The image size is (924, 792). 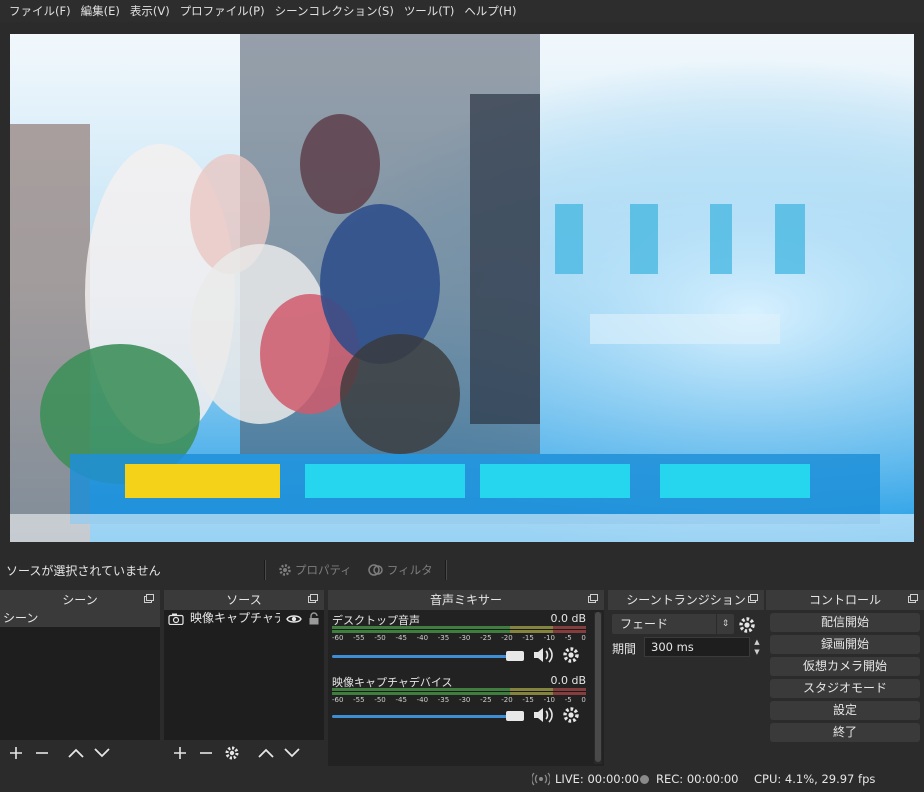 I want to click on add-source-button, so click(x=180, y=753).